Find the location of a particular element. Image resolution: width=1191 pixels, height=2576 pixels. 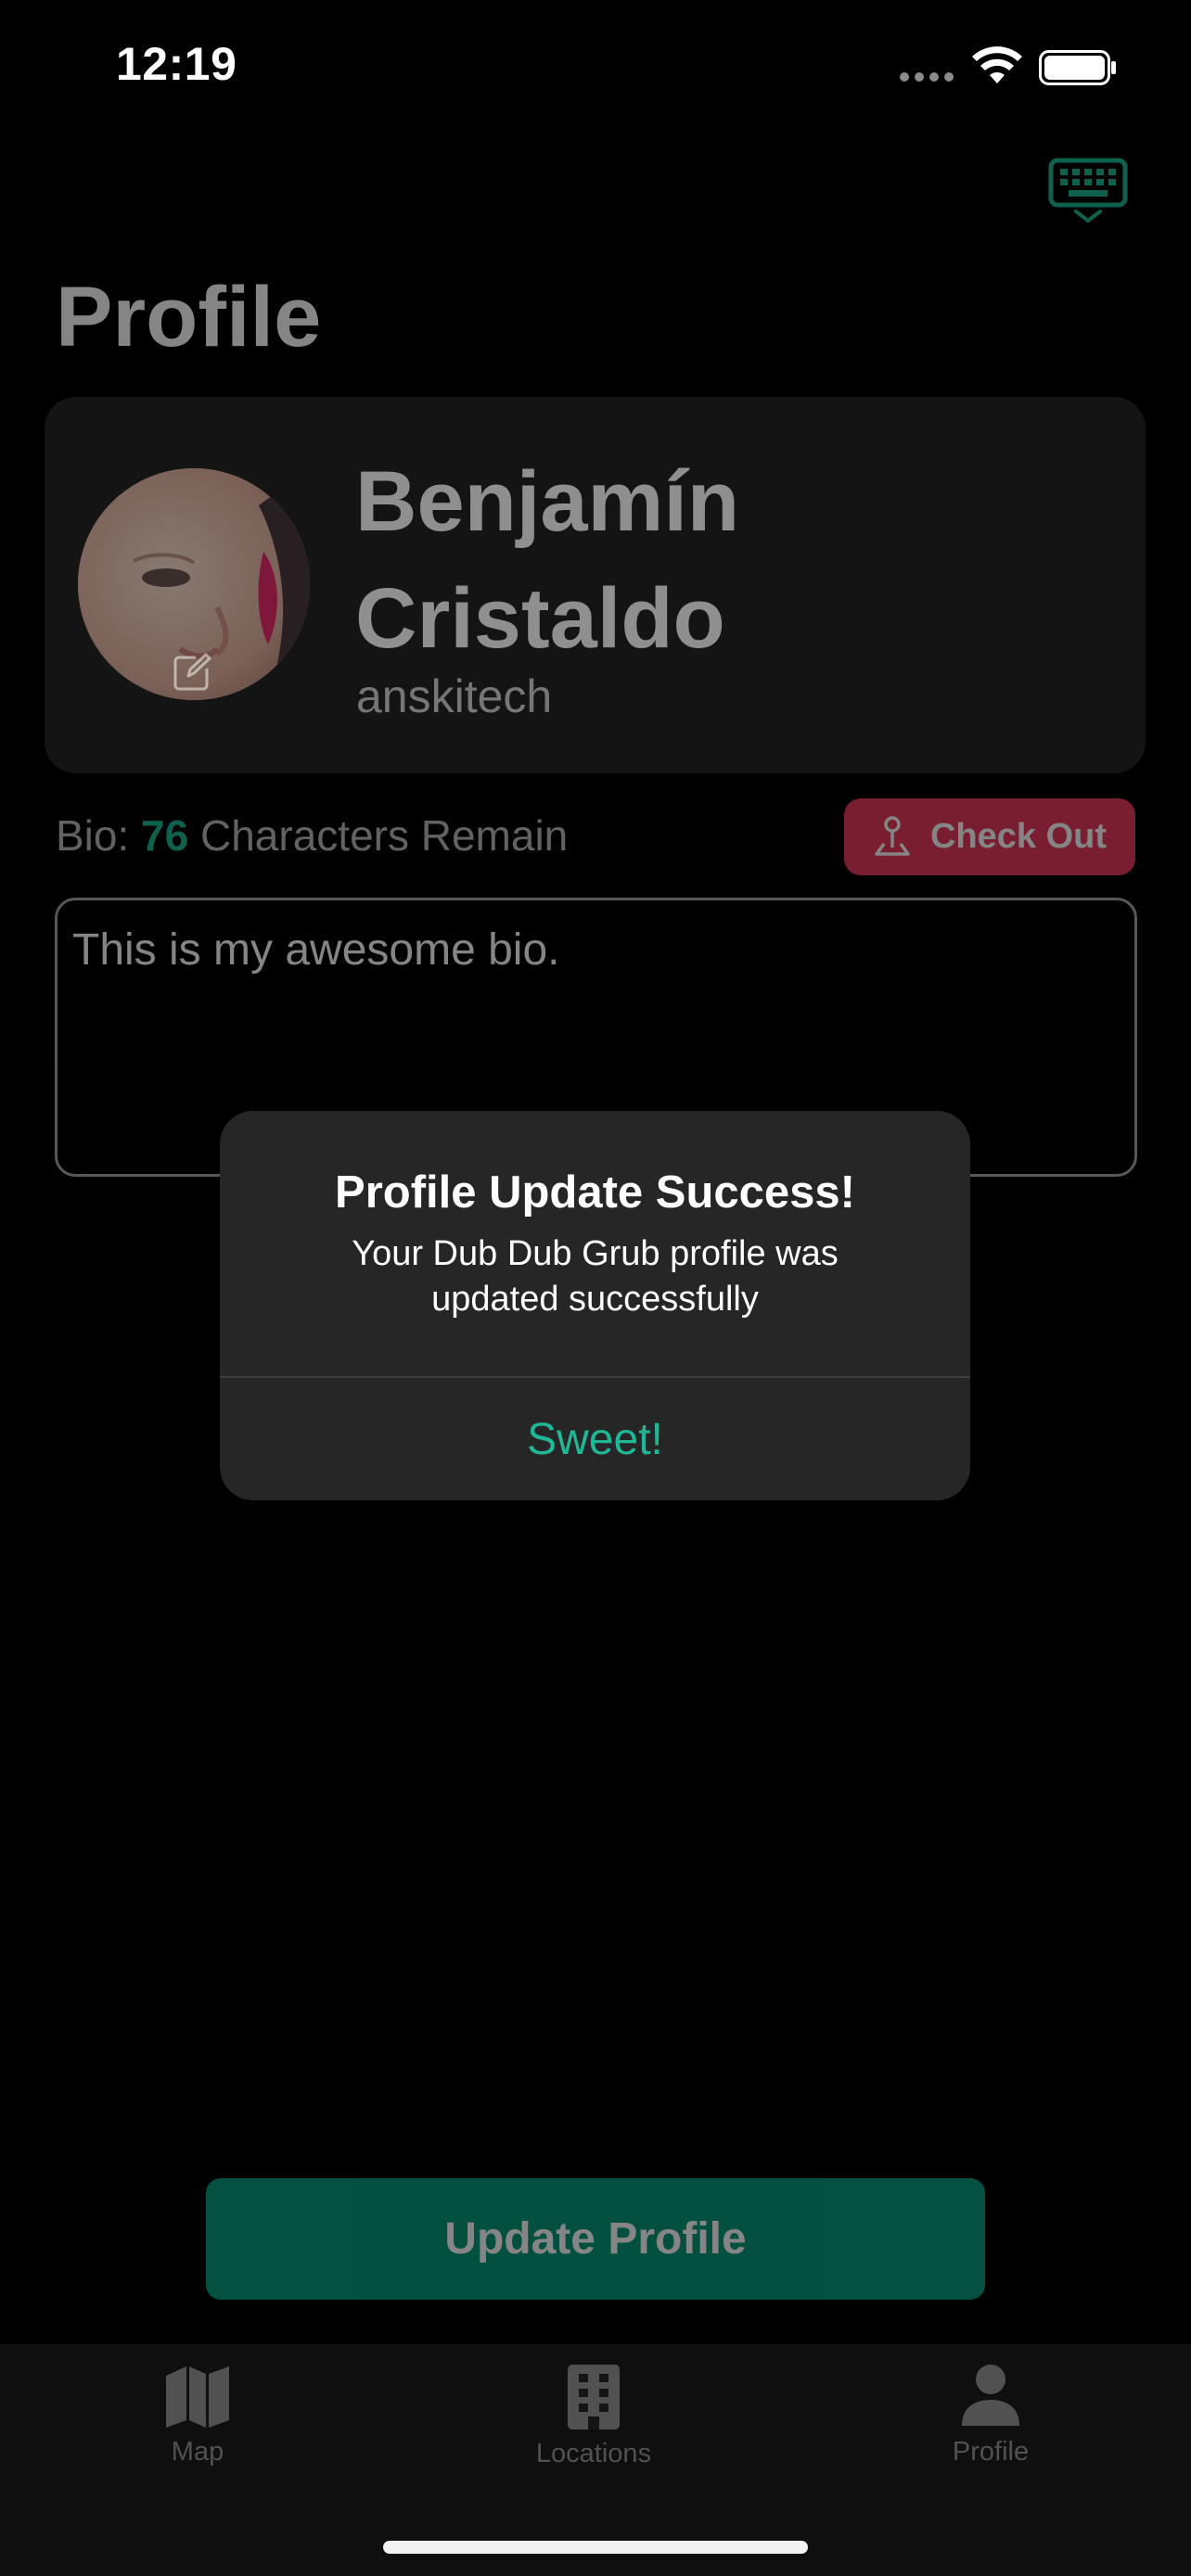

person-icon is located at coordinates (990, 2395).